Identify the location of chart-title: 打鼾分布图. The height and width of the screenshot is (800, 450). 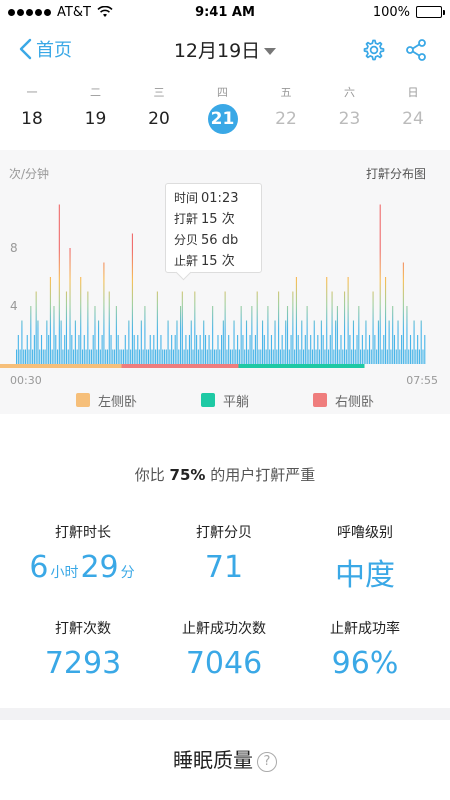
(396, 173).